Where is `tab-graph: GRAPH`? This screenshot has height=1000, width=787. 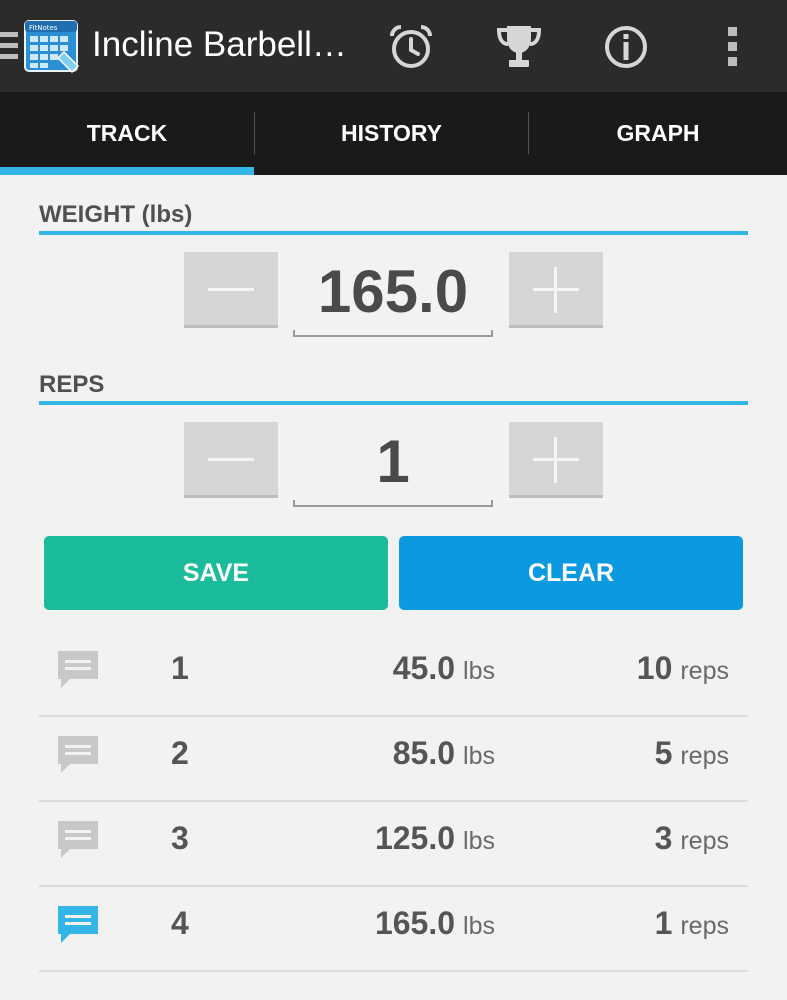
tab-graph: GRAPH is located at coordinates (658, 133).